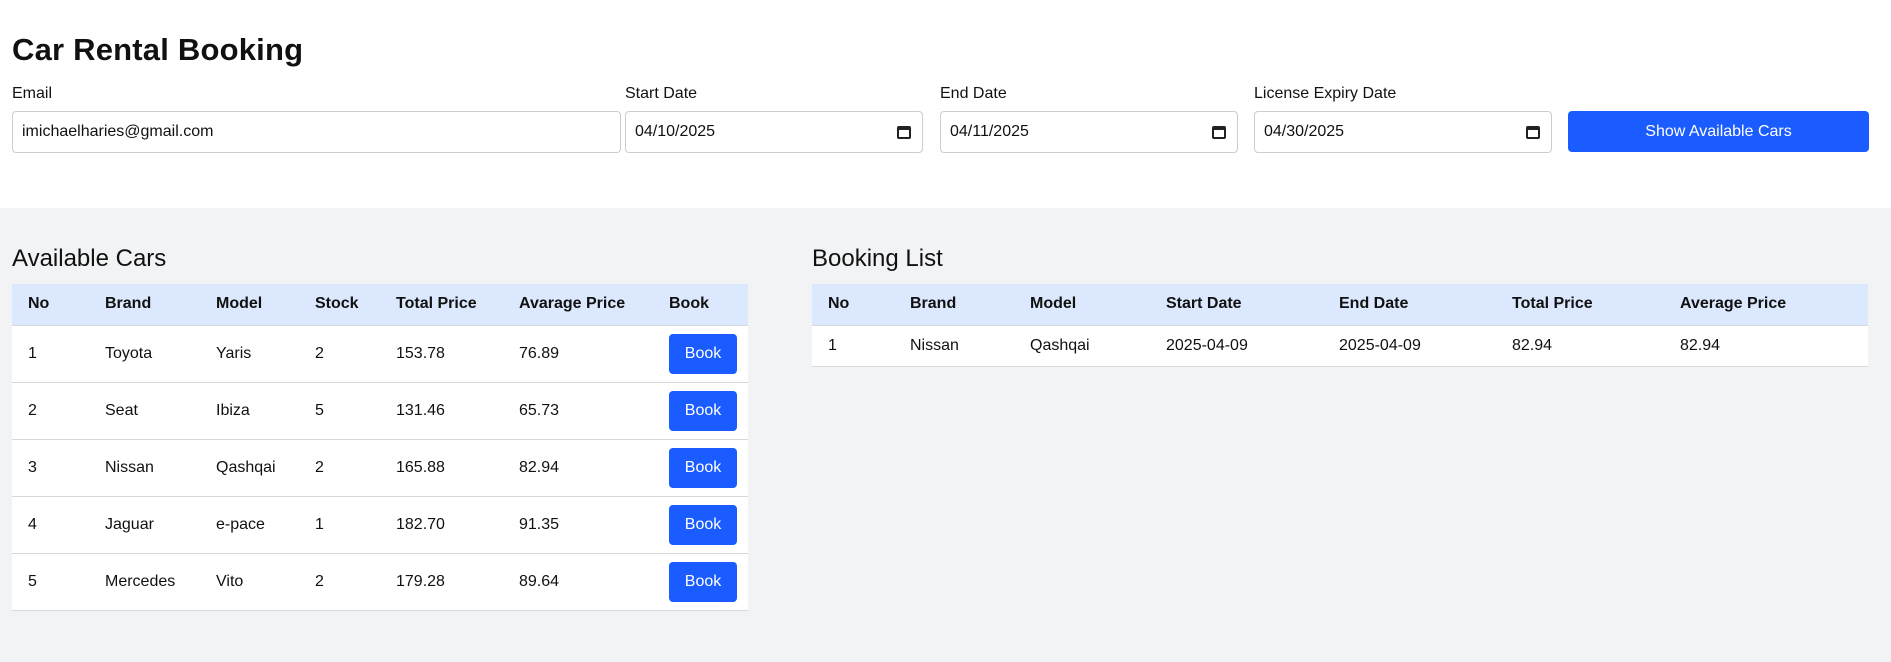 This screenshot has height=662, width=1891. I want to click on email-label: Email, so click(32, 93).